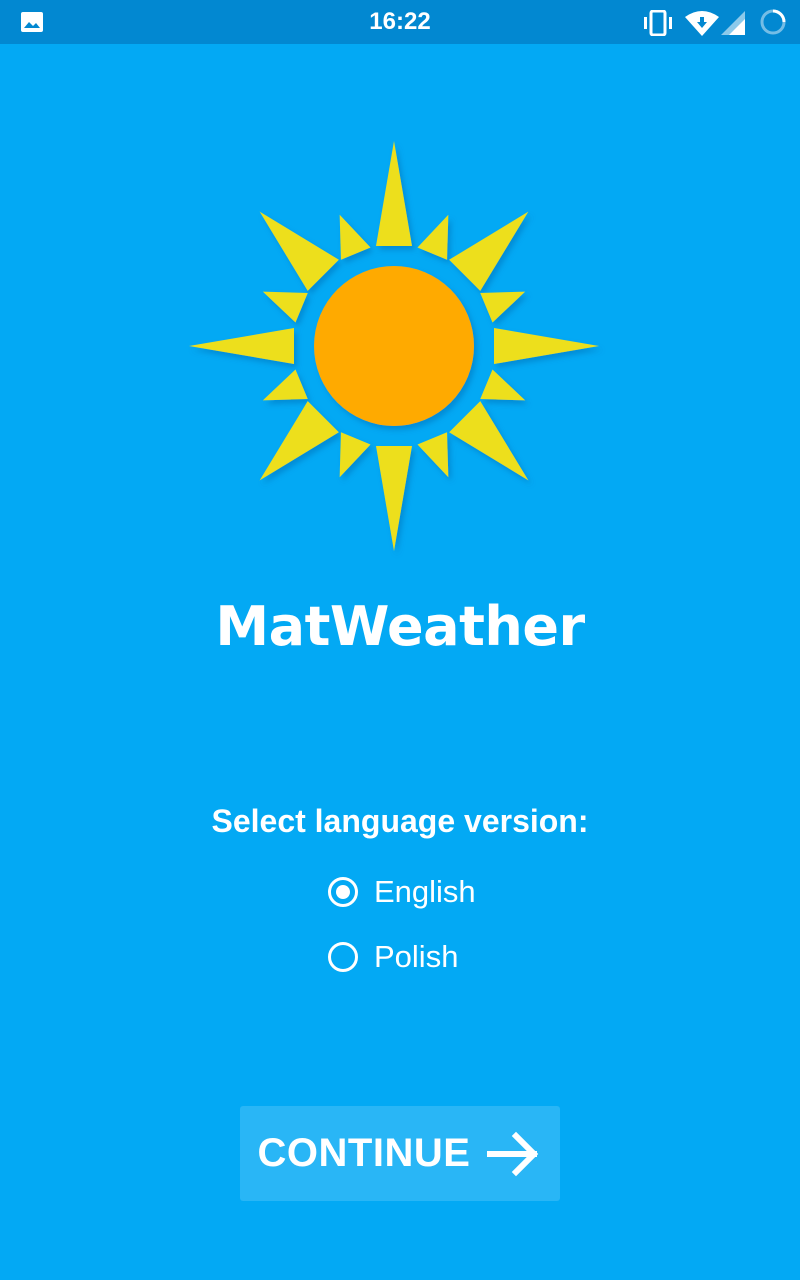 The image size is (800, 1280). Describe the element at coordinates (658, 24) in the screenshot. I see `vibrate-icon` at that location.